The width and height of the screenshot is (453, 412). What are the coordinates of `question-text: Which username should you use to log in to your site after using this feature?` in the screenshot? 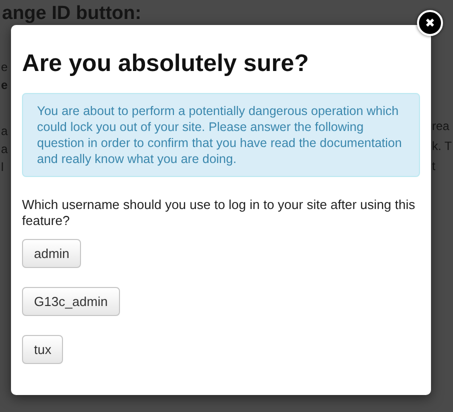 It's located at (219, 213).